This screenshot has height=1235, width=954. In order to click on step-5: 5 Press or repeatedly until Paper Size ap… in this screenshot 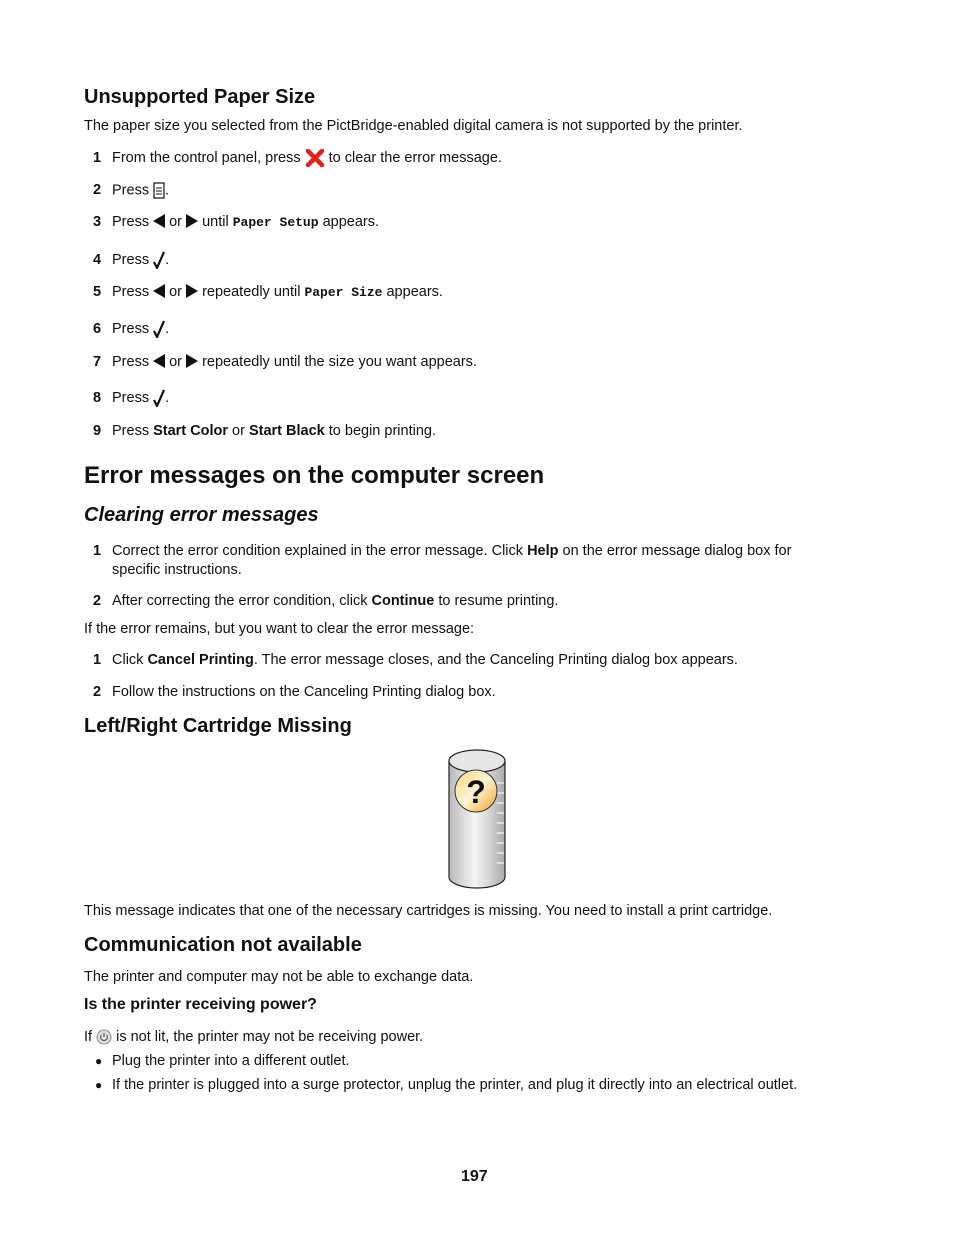, I will do `click(268, 292)`.